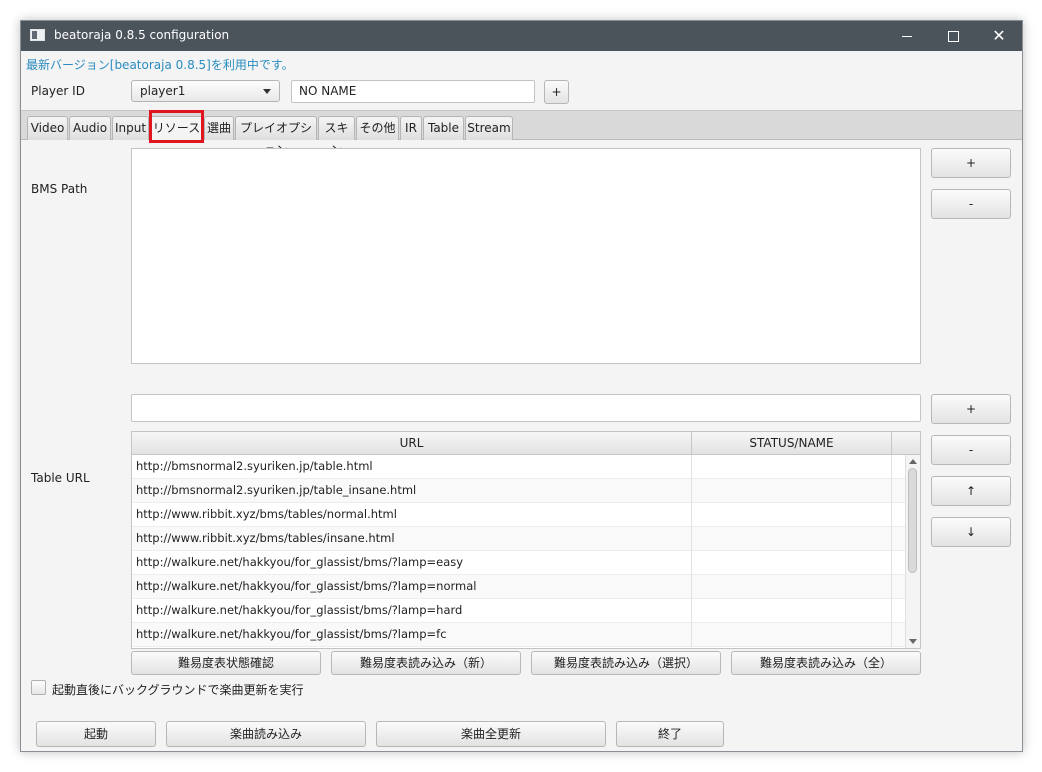 This screenshot has height=772, width=1042. I want to click on minimize-button, so click(907, 36).